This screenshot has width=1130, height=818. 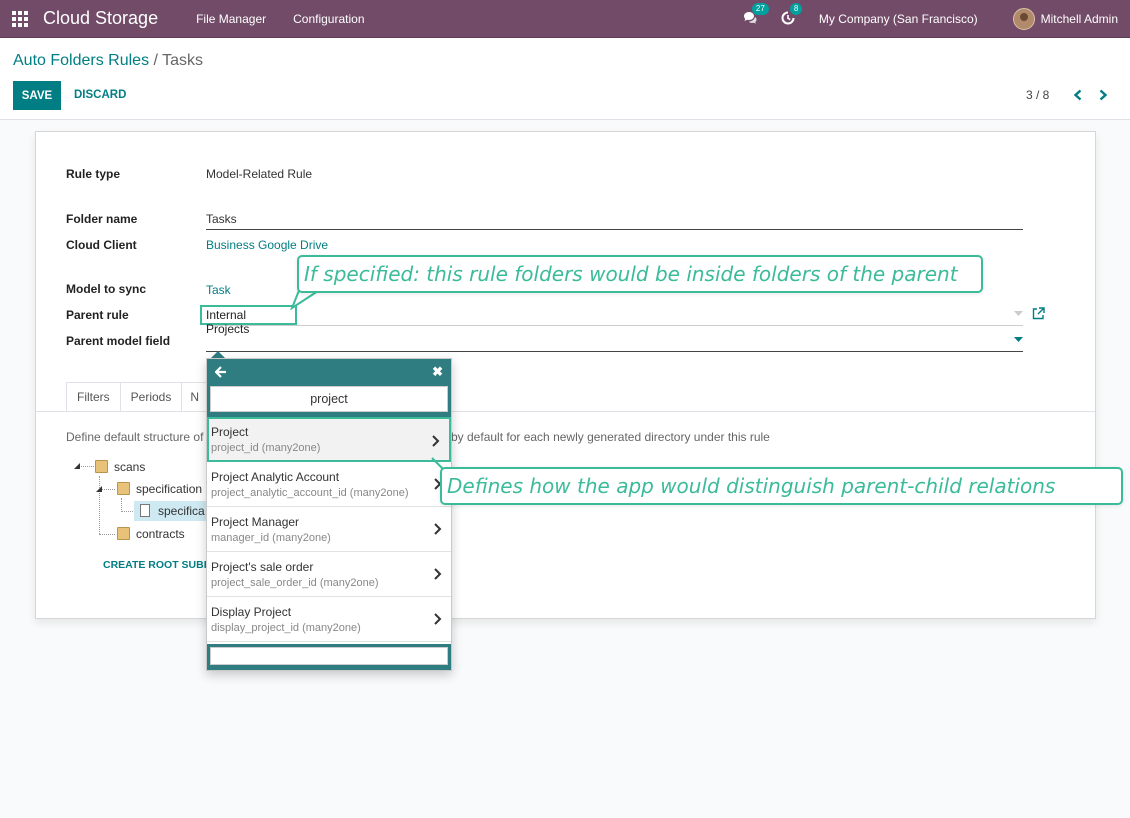 I want to click on parent-rule-caret-icon, so click(x=1018, y=314).